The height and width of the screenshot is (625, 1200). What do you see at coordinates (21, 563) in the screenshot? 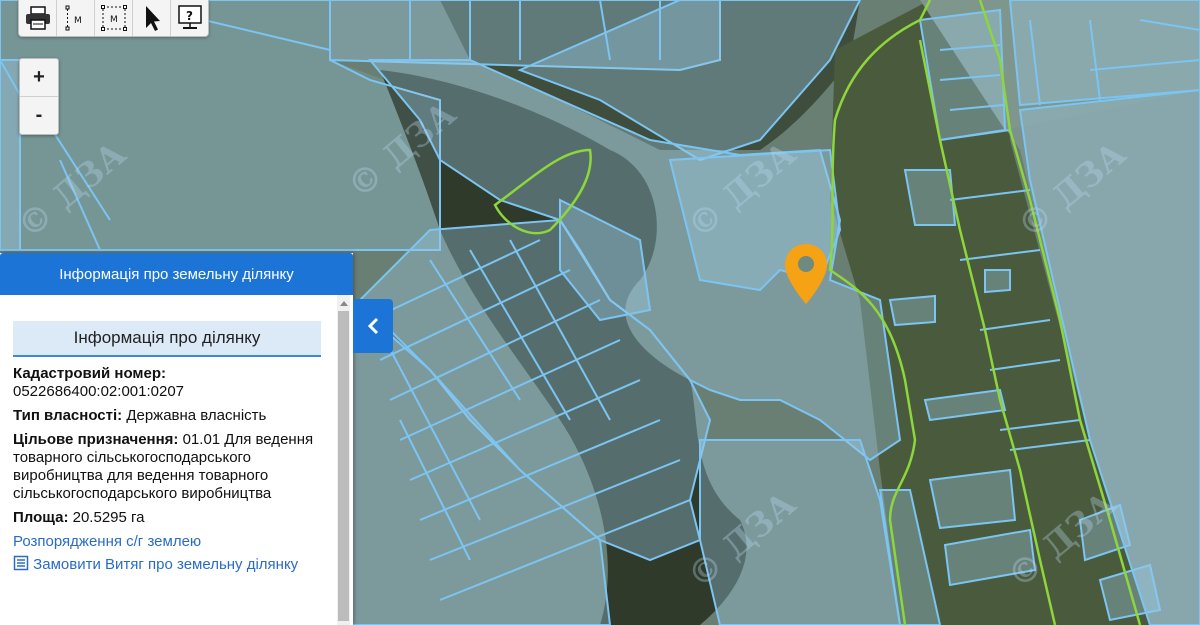
I see `list-document-icon` at bounding box center [21, 563].